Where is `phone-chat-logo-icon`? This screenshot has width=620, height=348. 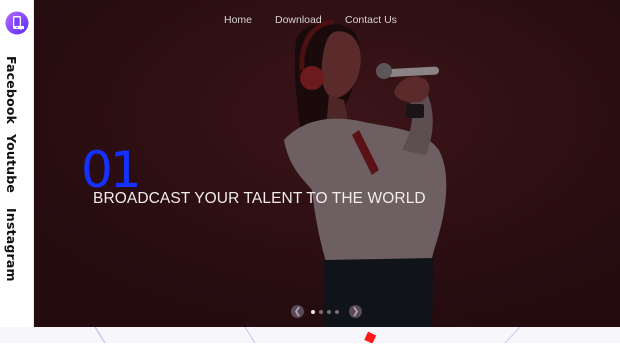 phone-chat-logo-icon is located at coordinates (17, 23).